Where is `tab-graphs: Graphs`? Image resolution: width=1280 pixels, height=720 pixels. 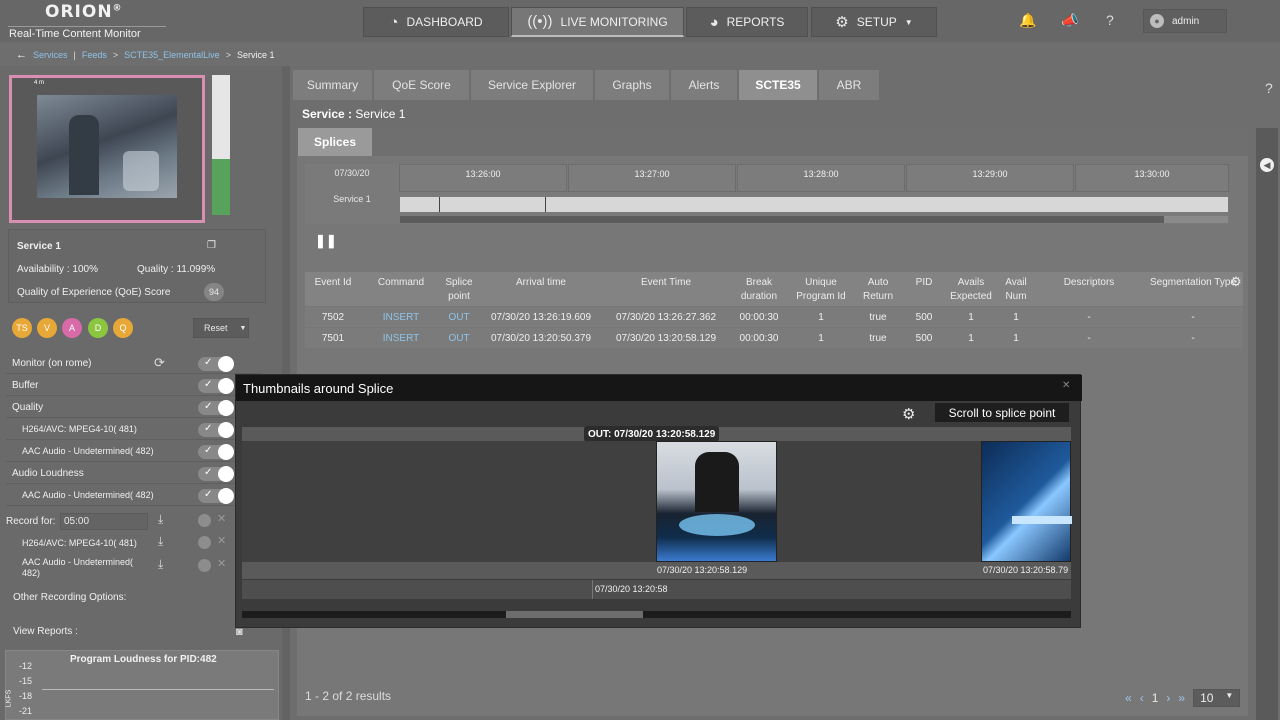 tab-graphs: Graphs is located at coordinates (632, 85).